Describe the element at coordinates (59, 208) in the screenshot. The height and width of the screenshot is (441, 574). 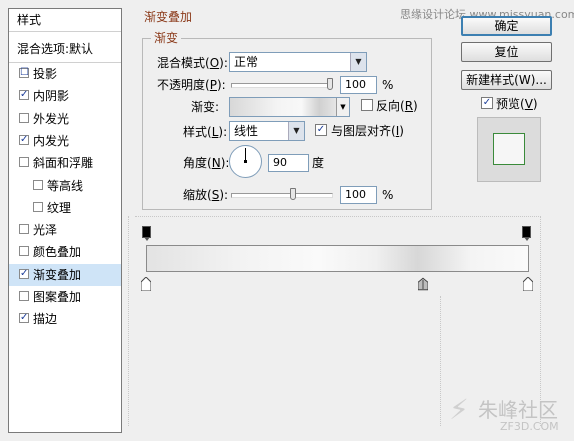
I see `style-item-label: 纹理` at that location.